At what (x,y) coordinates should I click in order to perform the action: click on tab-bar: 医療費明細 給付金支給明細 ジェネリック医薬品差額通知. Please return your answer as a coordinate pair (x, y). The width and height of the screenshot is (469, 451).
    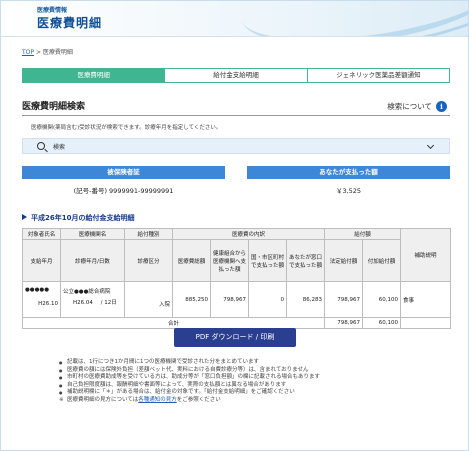
    Looking at the image, I should click on (236, 75).